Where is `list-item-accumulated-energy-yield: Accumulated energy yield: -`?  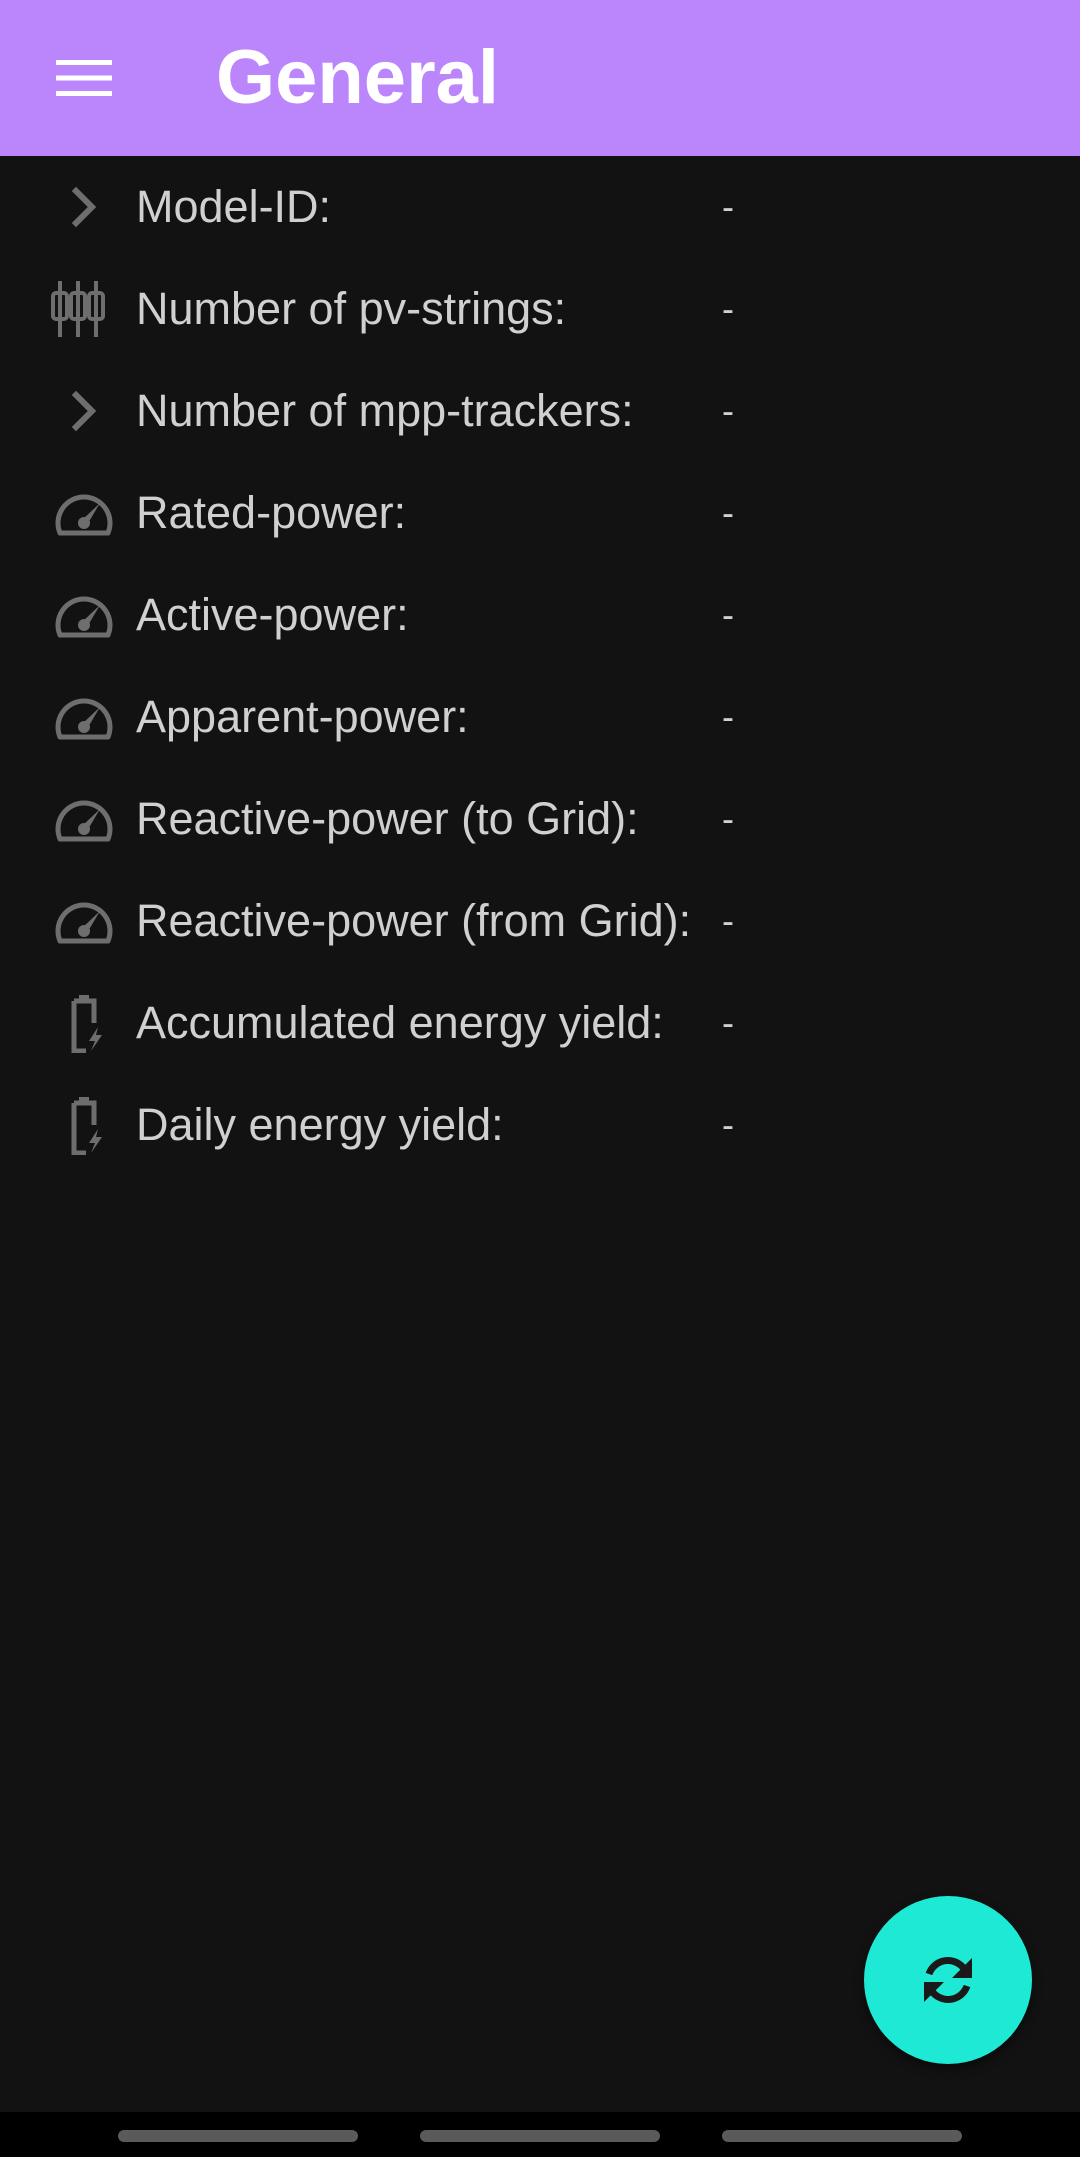
list-item-accumulated-energy-yield: Accumulated energy yield: - is located at coordinates (540, 1023).